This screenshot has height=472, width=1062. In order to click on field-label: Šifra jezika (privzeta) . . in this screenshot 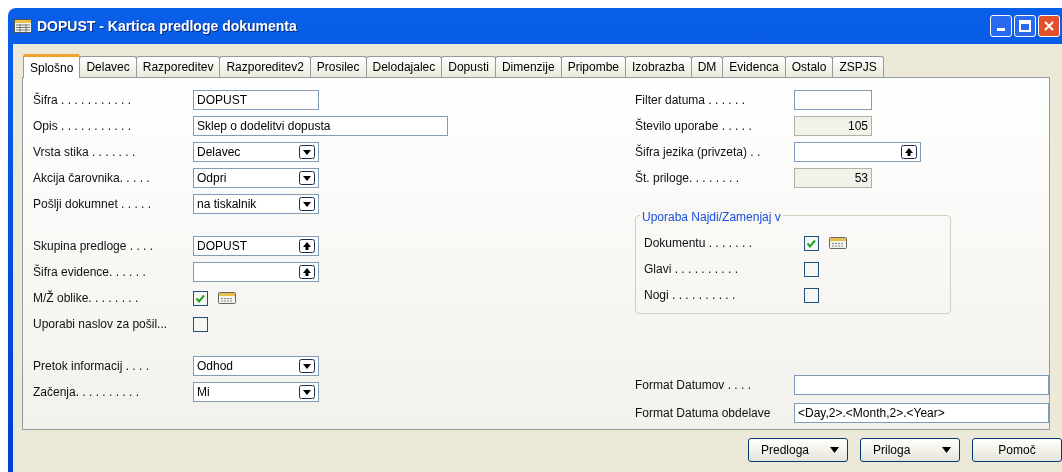, I will do `click(698, 152)`.